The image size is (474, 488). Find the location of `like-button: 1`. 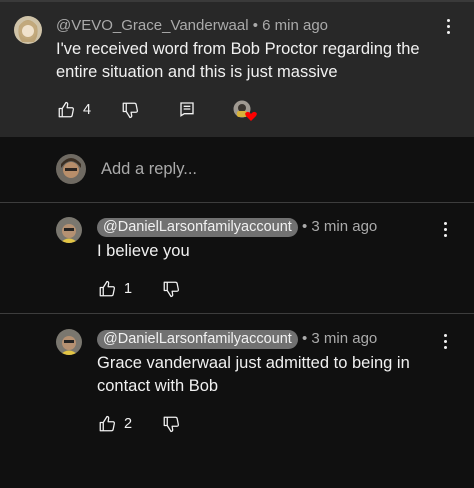

like-button: 1 is located at coordinates (115, 289).